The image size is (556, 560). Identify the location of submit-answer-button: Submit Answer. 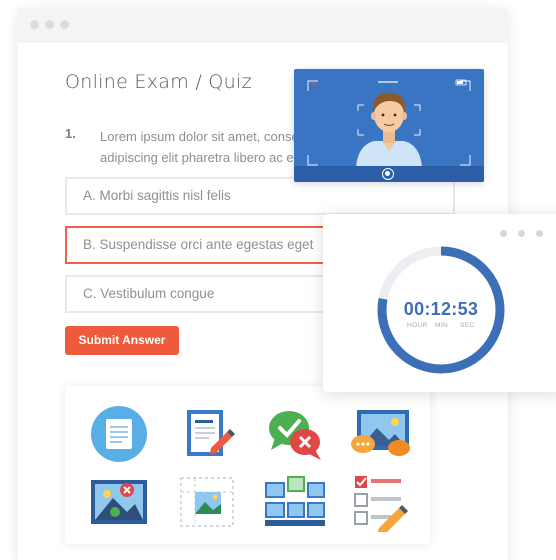
(122, 340).